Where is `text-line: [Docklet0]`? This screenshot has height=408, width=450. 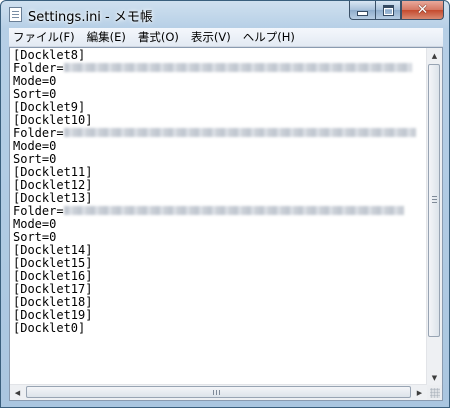 text-line: [Docklet0] is located at coordinates (49, 328).